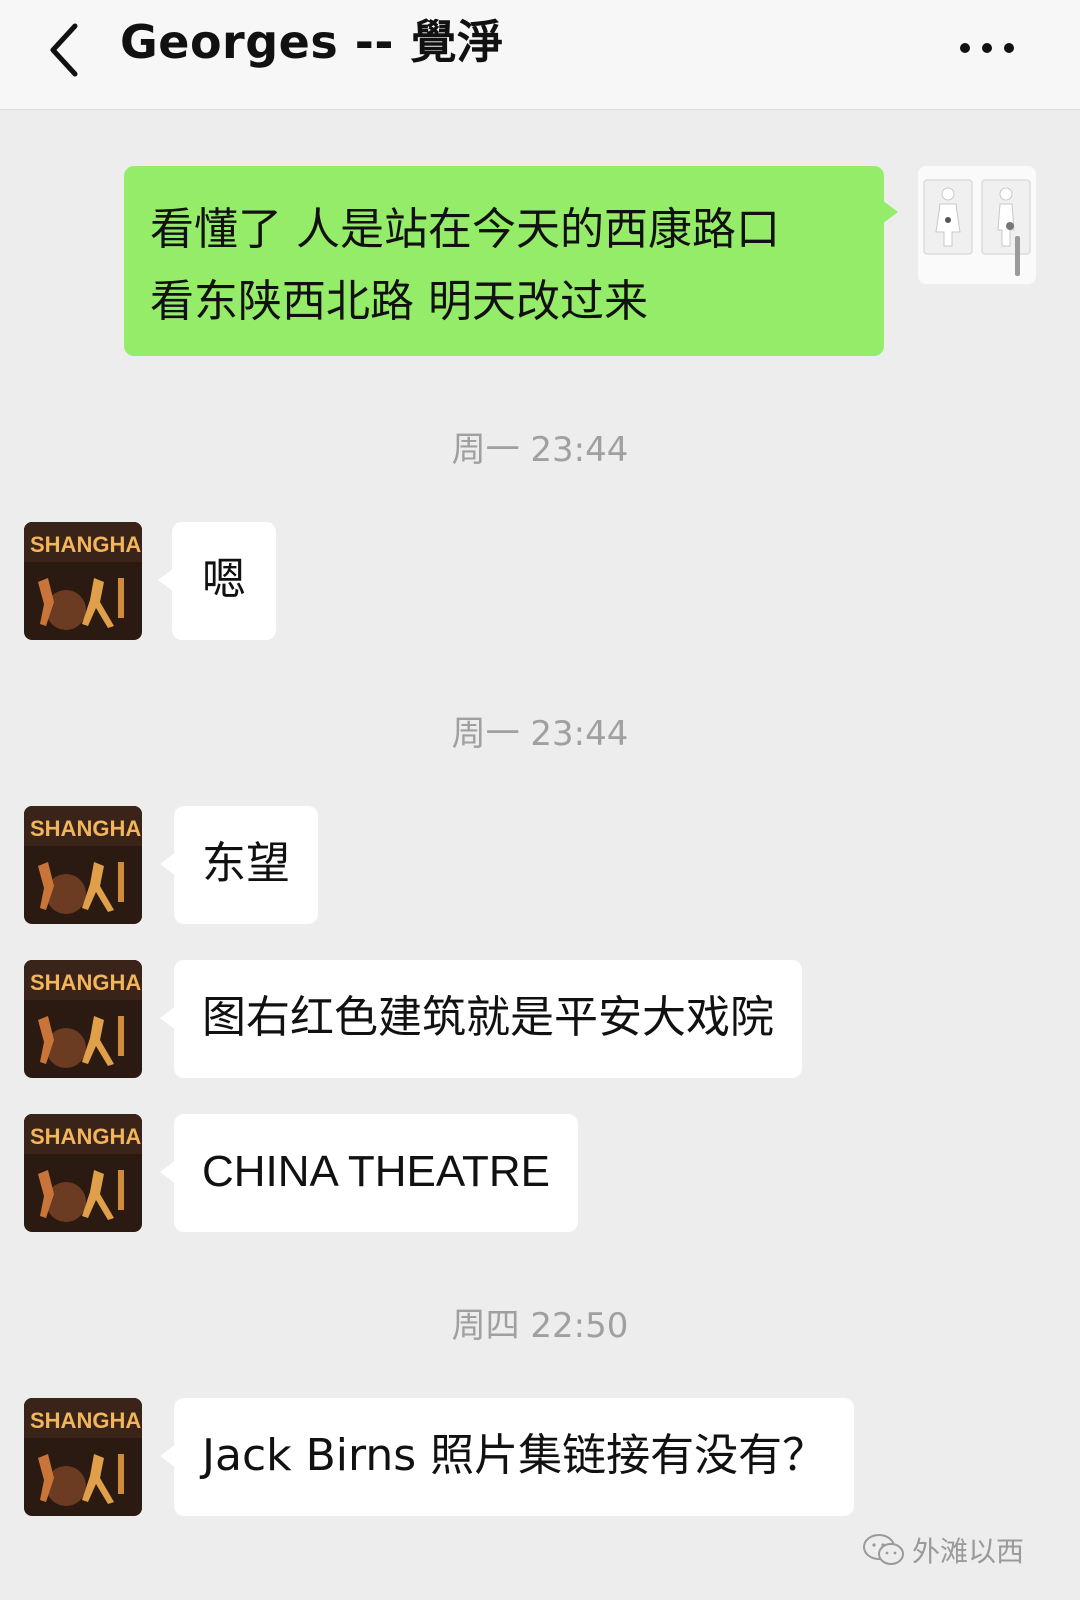 Image resolution: width=1080 pixels, height=1600 pixels. Describe the element at coordinates (399, 301) in the screenshot. I see `message-line: 看东陕西北路 明天改过来` at that location.